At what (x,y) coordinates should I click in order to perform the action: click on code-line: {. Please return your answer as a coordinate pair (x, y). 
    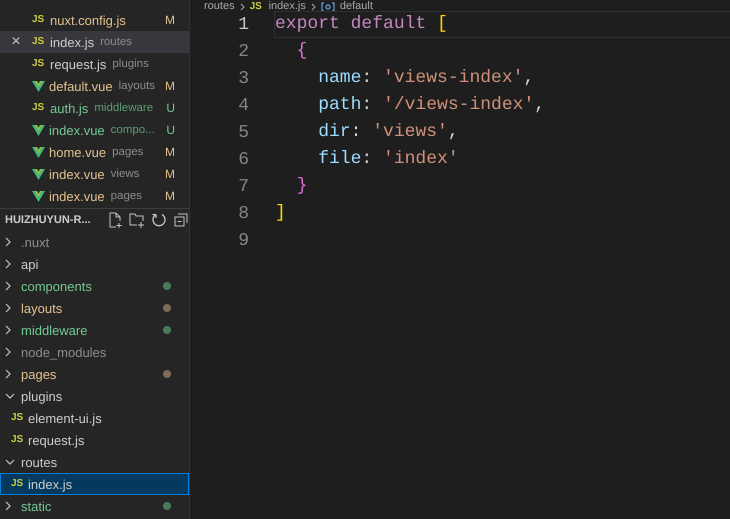
    Looking at the image, I should click on (302, 51).